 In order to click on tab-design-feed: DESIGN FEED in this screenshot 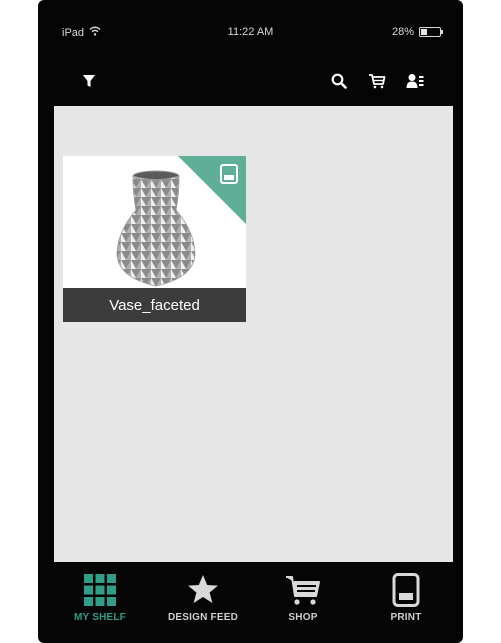, I will do `click(203, 601)`.